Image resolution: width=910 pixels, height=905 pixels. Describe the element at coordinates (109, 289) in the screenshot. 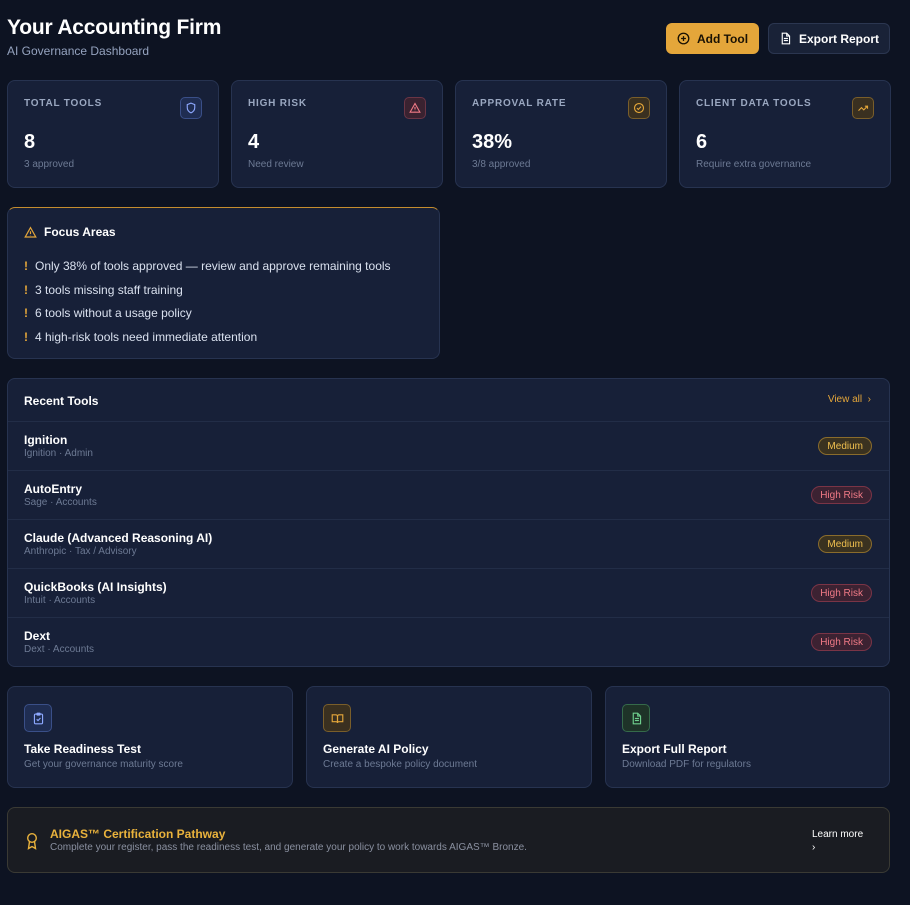

I see `focus-item-text: 3 tools missing staff training` at that location.